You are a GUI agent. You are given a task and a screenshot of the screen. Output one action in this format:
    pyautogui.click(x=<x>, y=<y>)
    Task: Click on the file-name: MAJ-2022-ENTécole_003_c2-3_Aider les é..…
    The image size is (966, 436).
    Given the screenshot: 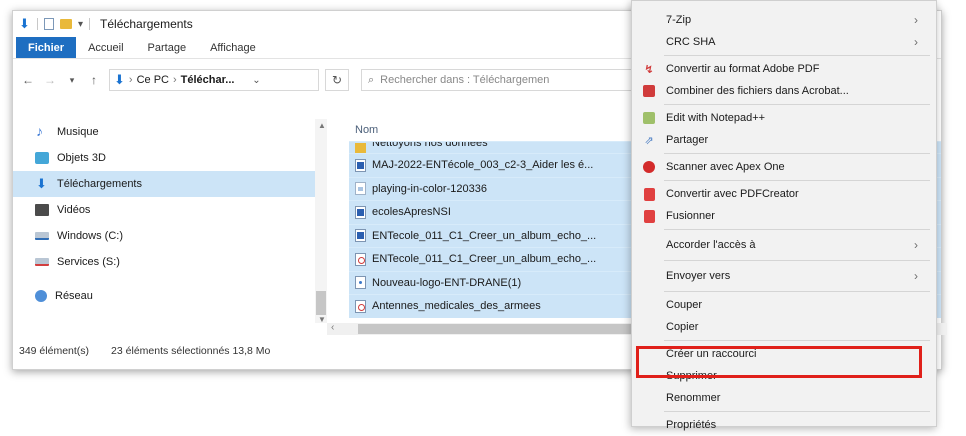 What is the action you would take?
    pyautogui.click(x=483, y=165)
    